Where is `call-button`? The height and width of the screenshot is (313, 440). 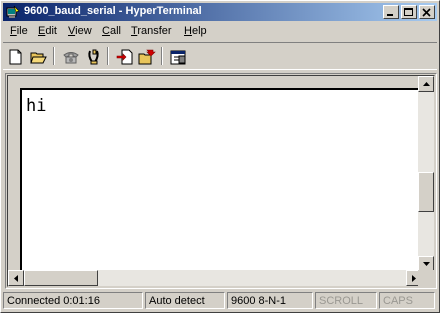
call-button is located at coordinates (70, 57).